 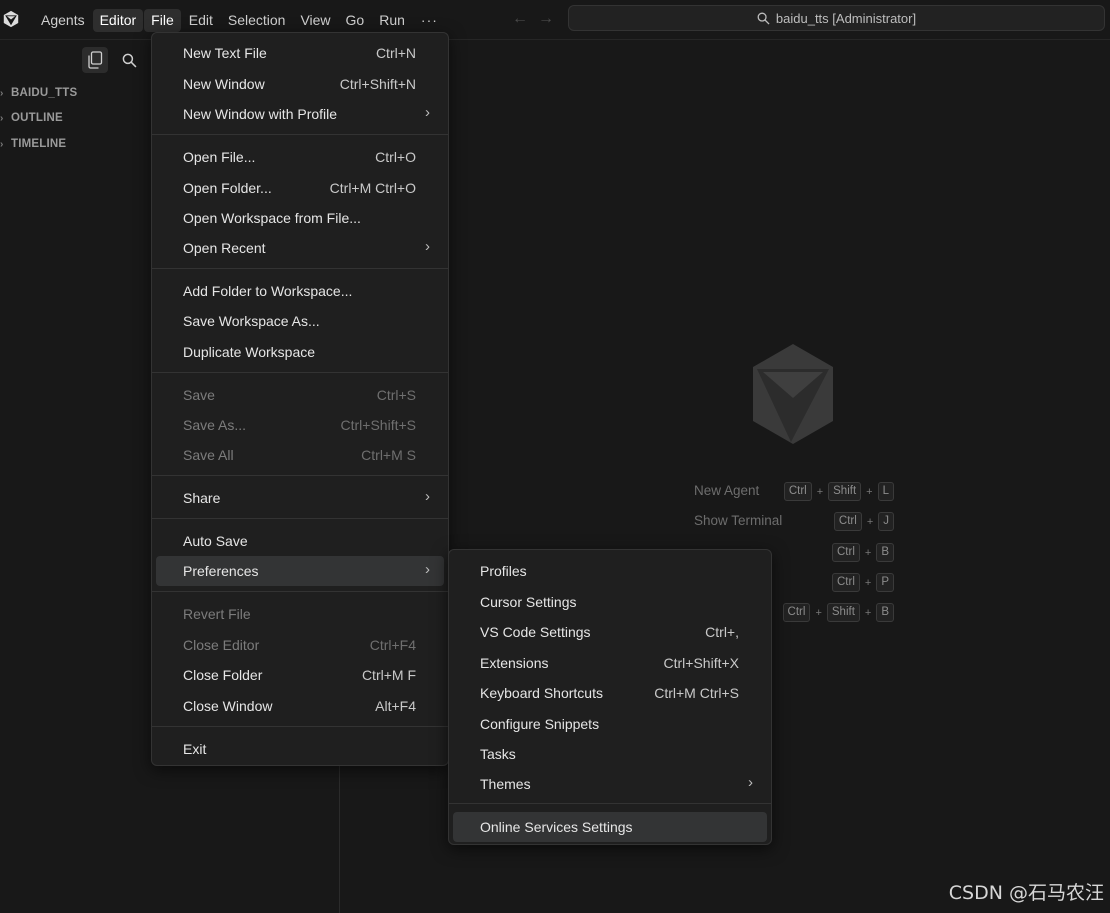 What do you see at coordinates (610, 784) in the screenshot?
I see `menu-item-themes: Themes ›` at bounding box center [610, 784].